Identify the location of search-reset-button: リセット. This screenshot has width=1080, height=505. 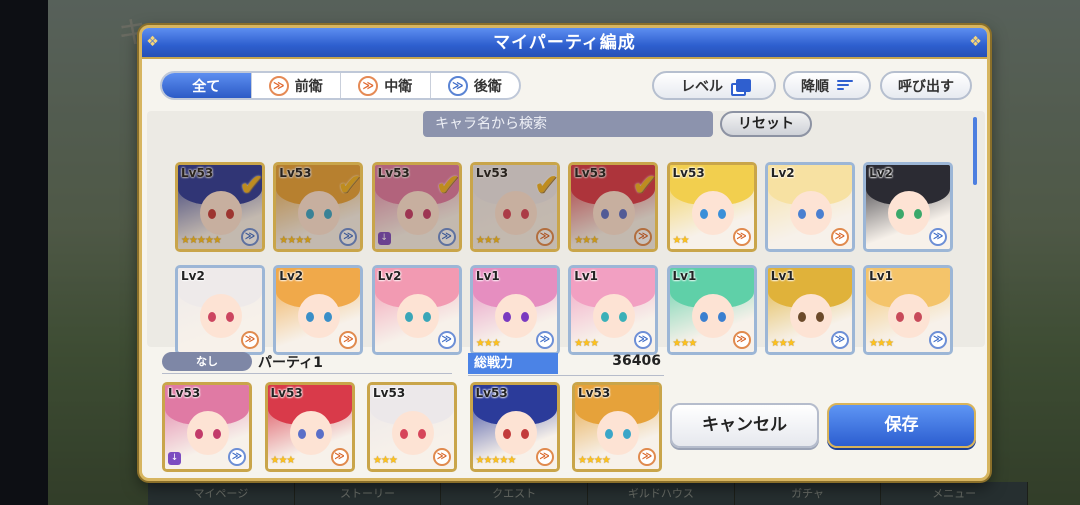
(766, 124).